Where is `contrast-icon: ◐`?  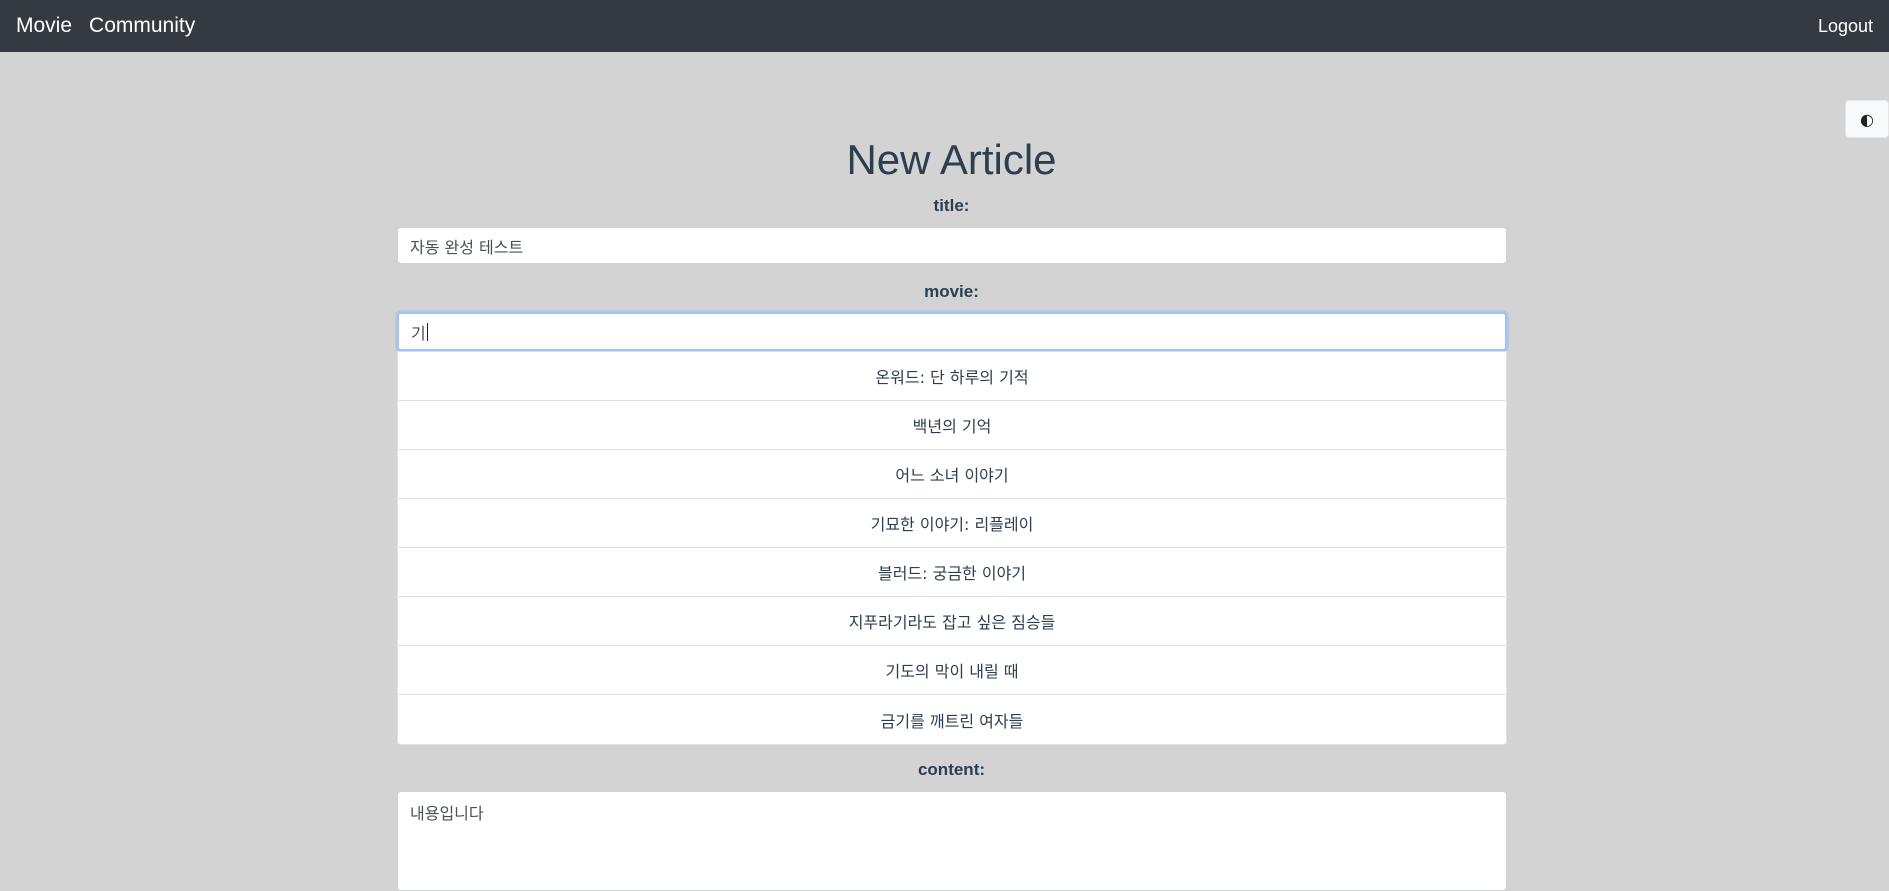 contrast-icon: ◐ is located at coordinates (1867, 119).